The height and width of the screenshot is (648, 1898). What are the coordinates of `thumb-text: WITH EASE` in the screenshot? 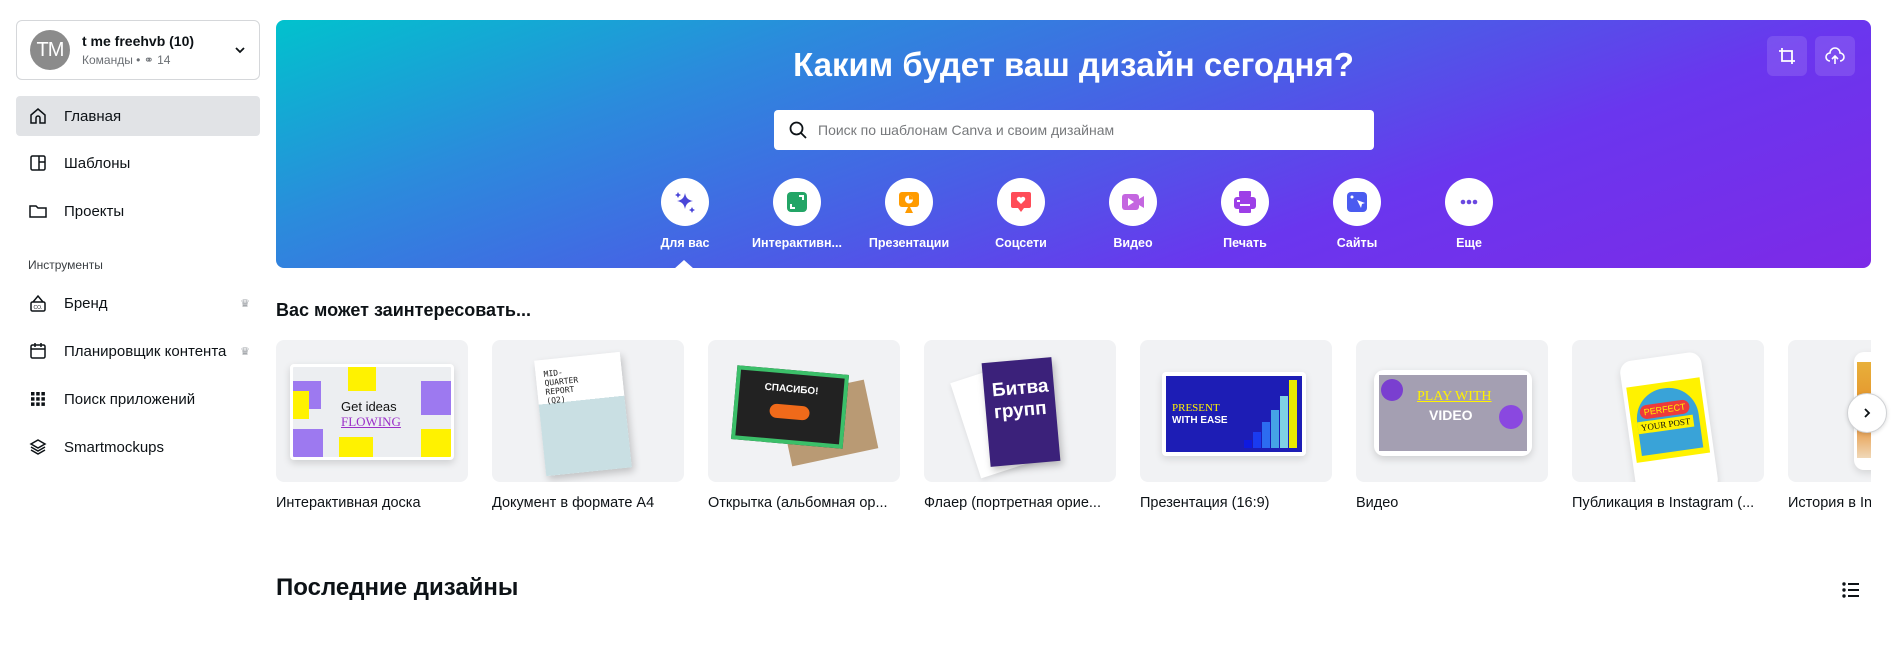 It's located at (1200, 420).